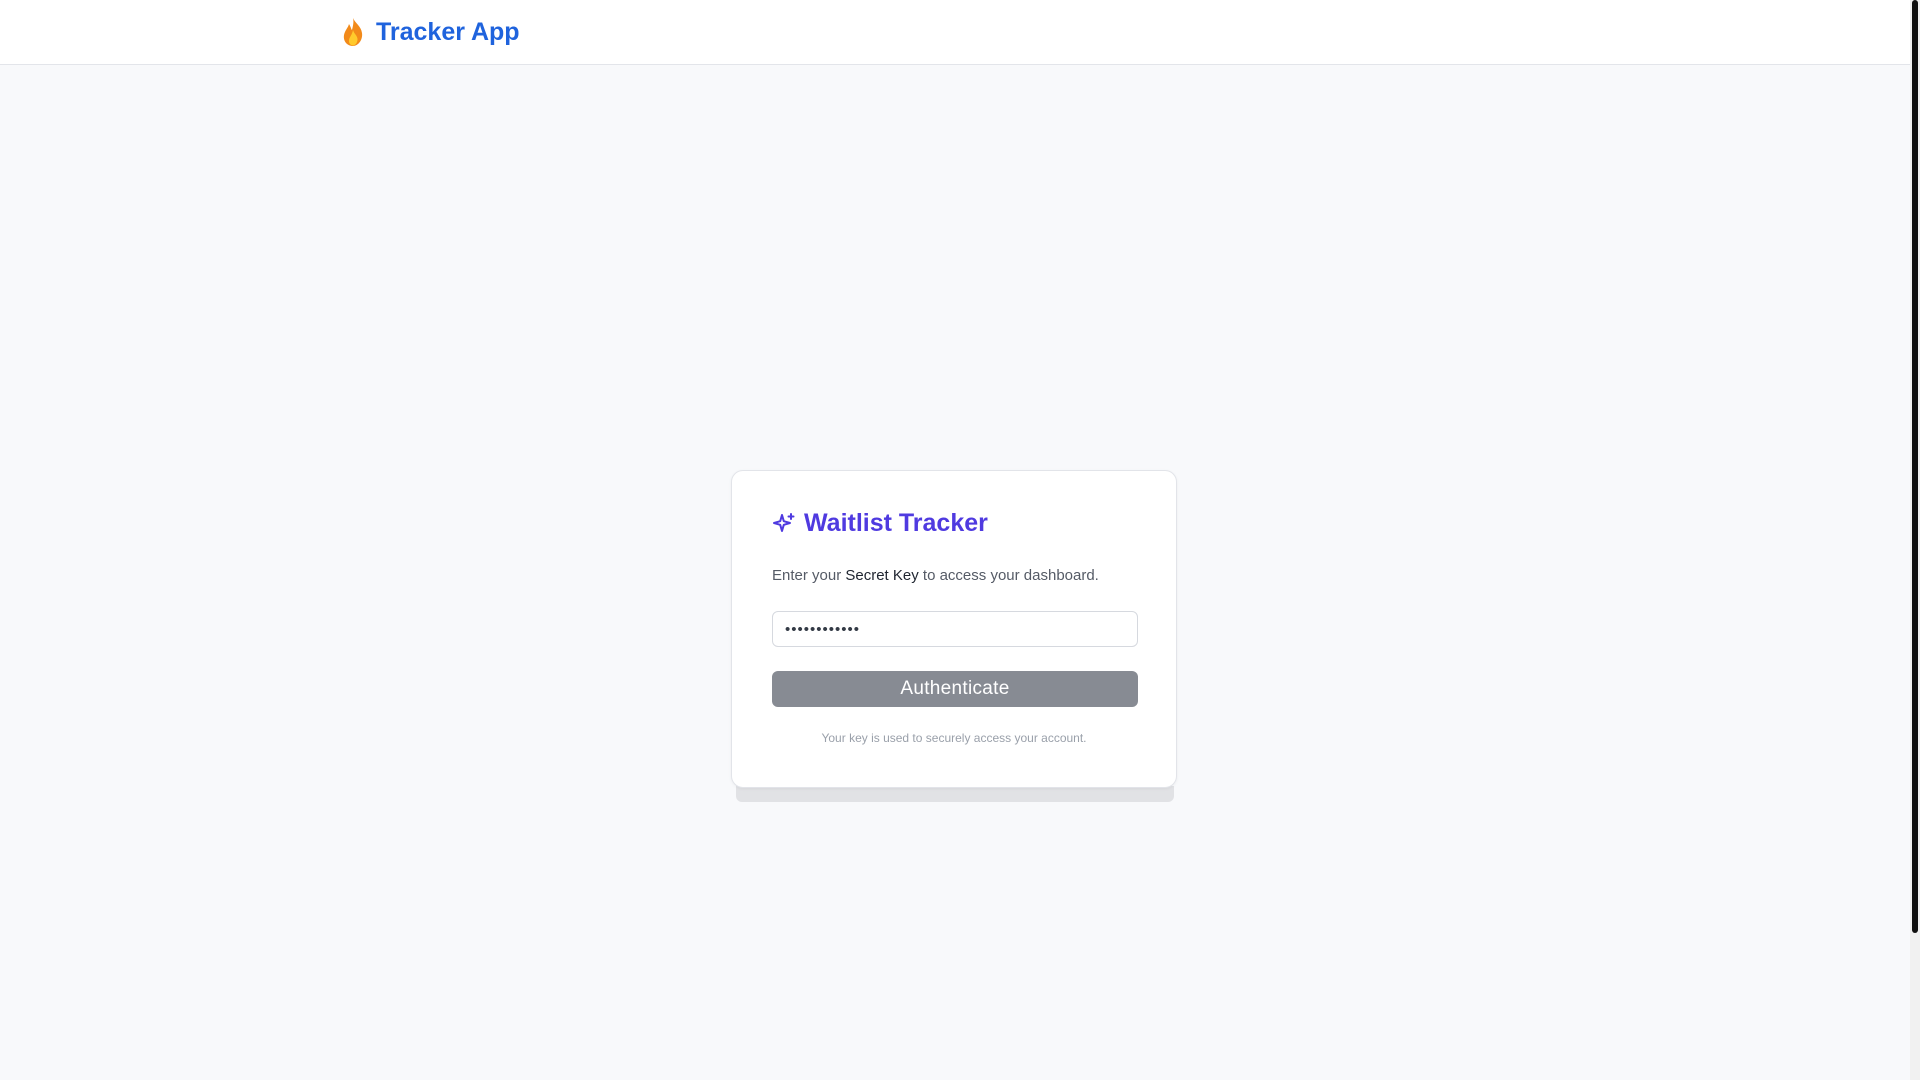 The image size is (1920, 1080). I want to click on page-scrollbar, so click(1915, 540).